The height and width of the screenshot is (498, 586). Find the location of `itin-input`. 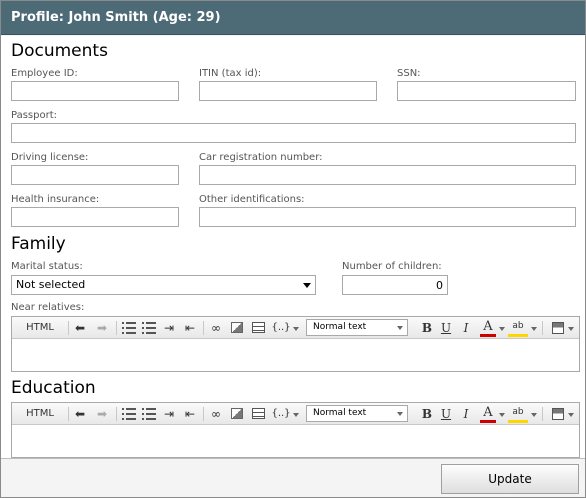

itin-input is located at coordinates (288, 91).